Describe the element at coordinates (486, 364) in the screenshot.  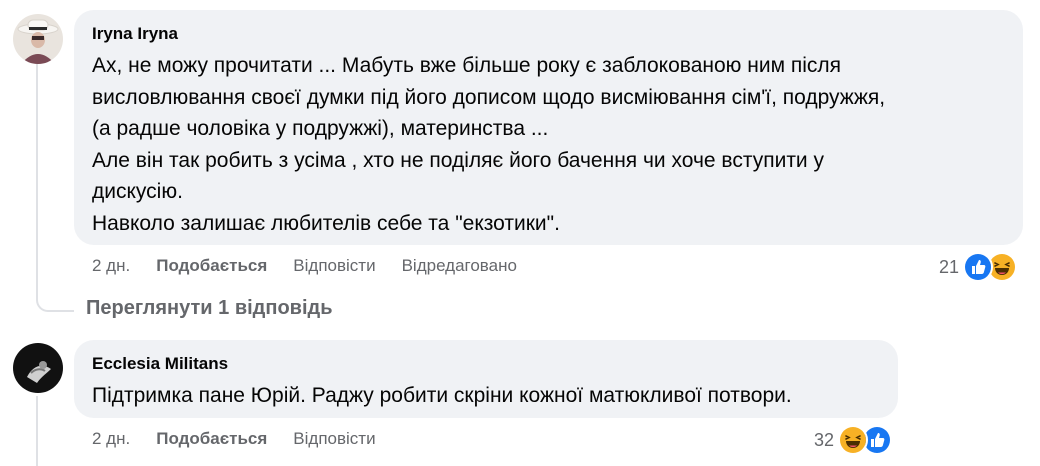
I see `comment-author: Ecclesia Militans` at that location.